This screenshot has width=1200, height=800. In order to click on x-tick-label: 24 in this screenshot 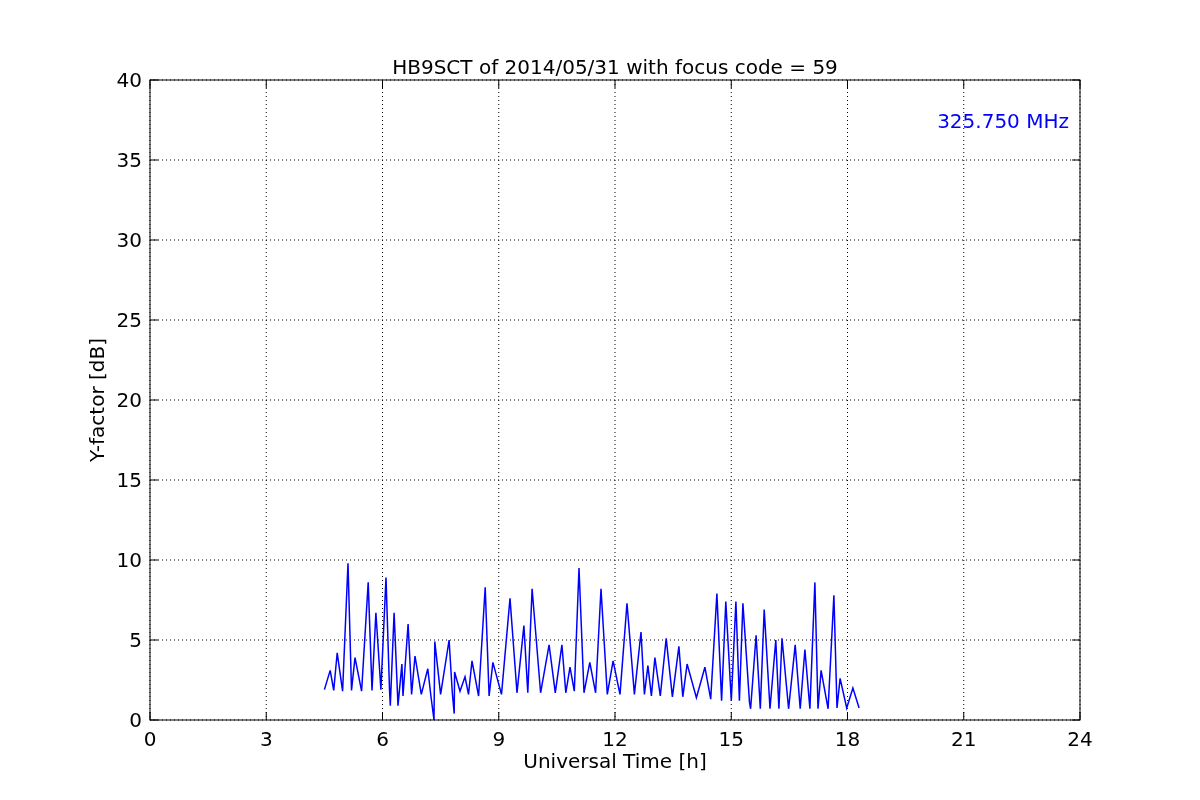, I will do `click(1080, 739)`.